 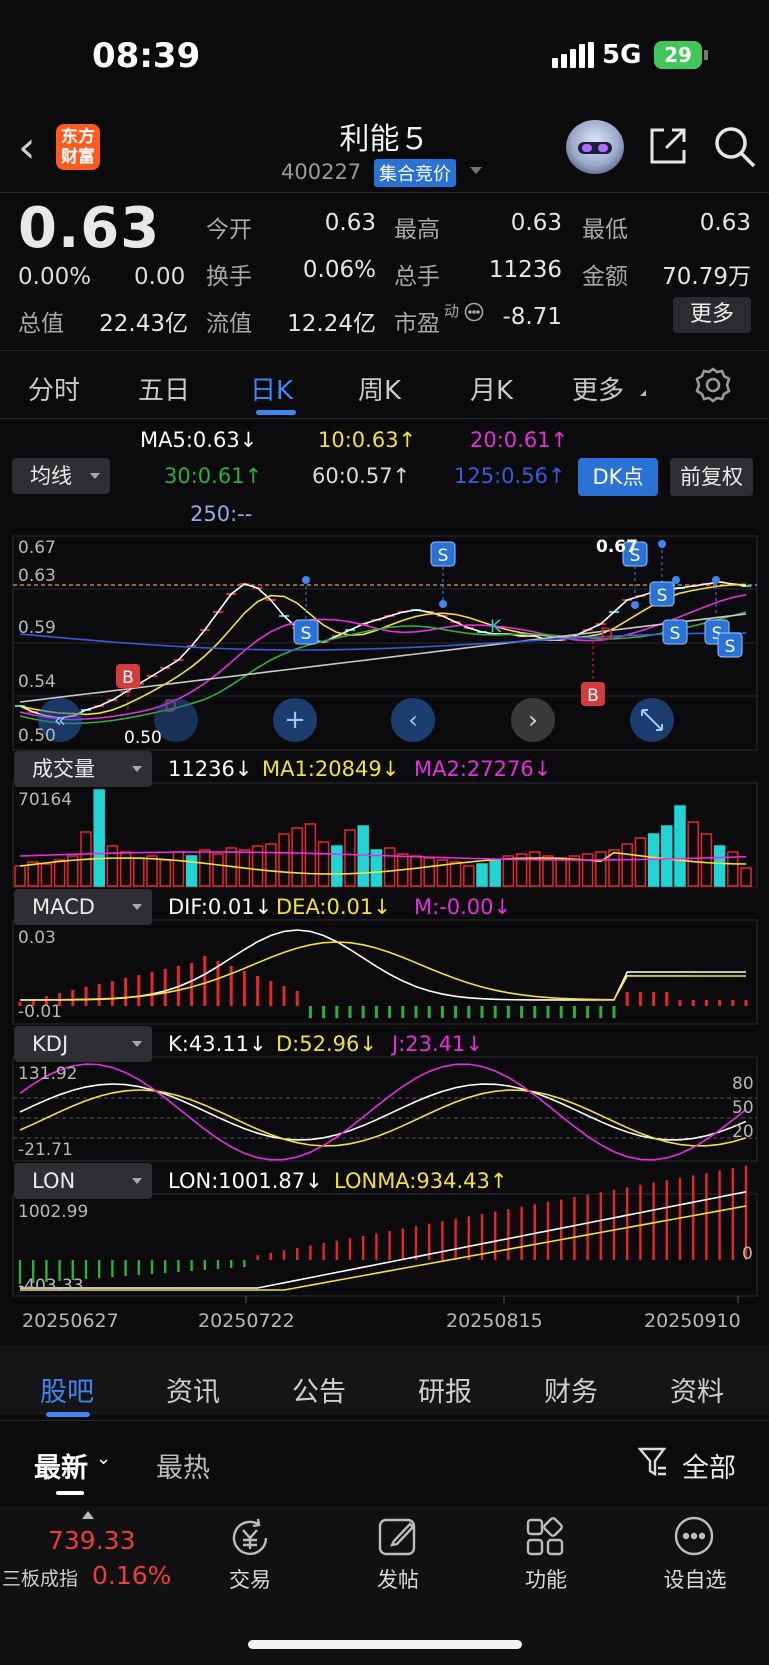 I want to click on stock-code: 400227, so click(x=321, y=172).